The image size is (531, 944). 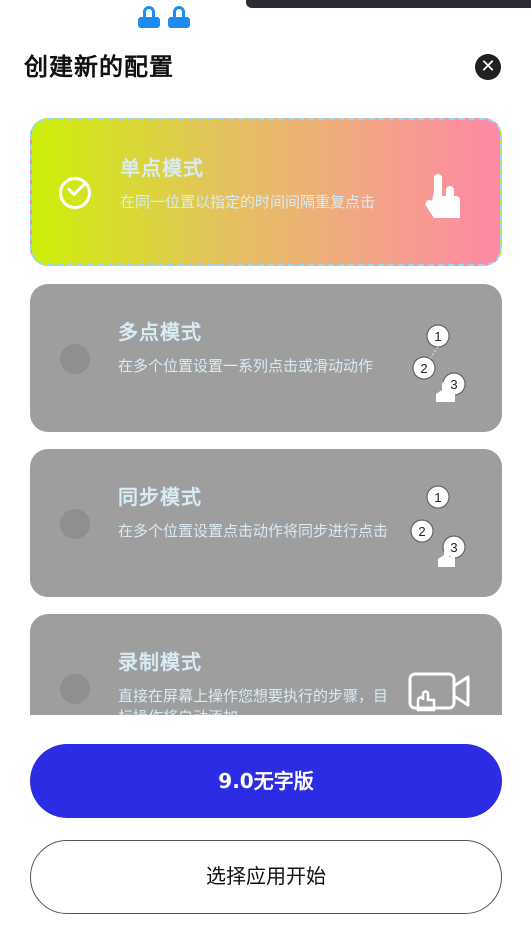 I want to click on check-icon, so click(x=76, y=187).